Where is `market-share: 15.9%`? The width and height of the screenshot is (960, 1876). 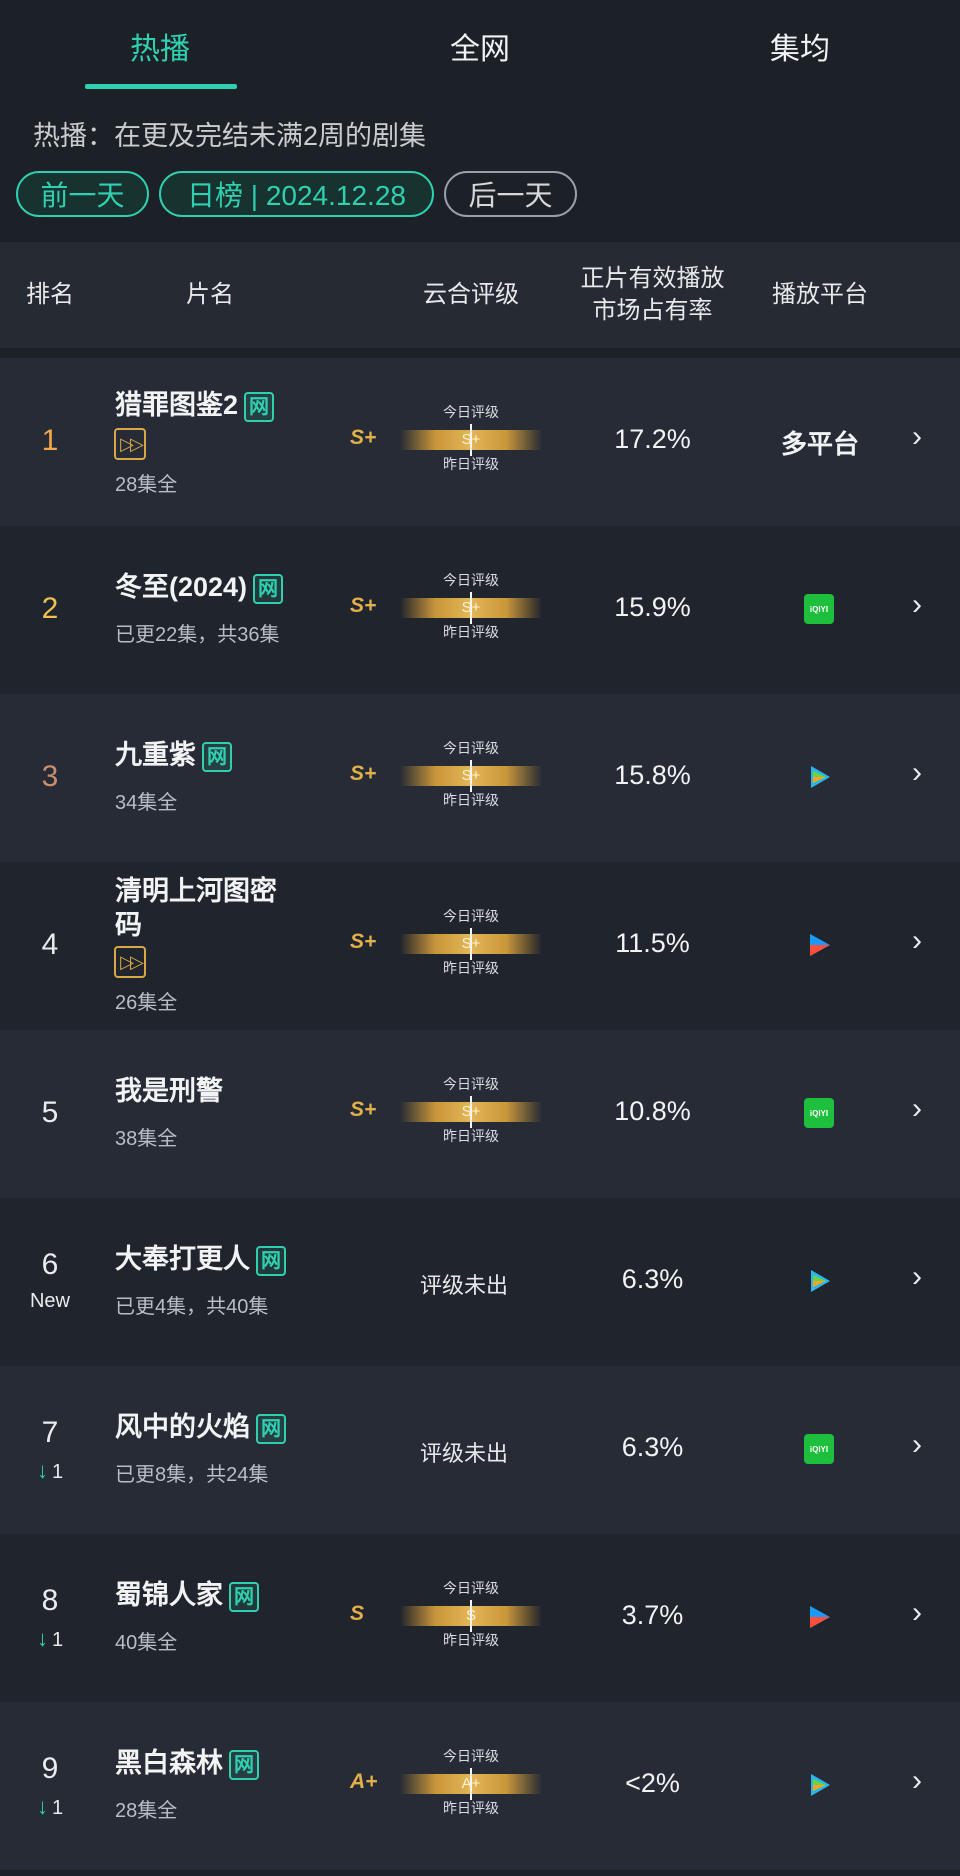 market-share: 15.9% is located at coordinates (652, 607).